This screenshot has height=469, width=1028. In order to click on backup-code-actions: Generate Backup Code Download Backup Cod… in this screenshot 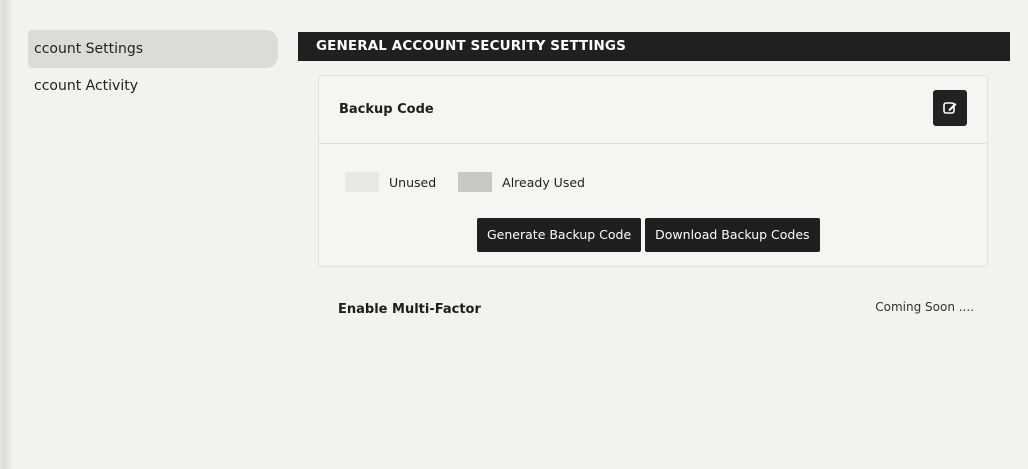, I will do `click(648, 235)`.